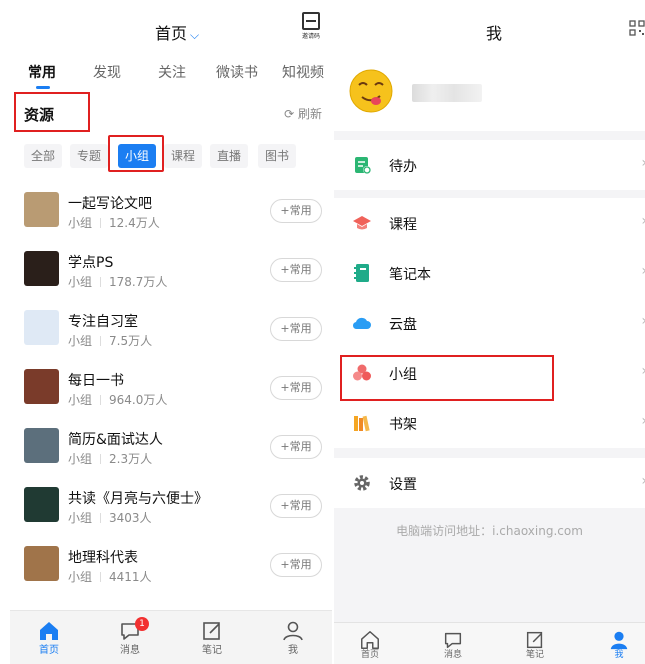 The width and height of the screenshot is (645, 664). What do you see at coordinates (371, 91) in the screenshot?
I see `avatar` at bounding box center [371, 91].